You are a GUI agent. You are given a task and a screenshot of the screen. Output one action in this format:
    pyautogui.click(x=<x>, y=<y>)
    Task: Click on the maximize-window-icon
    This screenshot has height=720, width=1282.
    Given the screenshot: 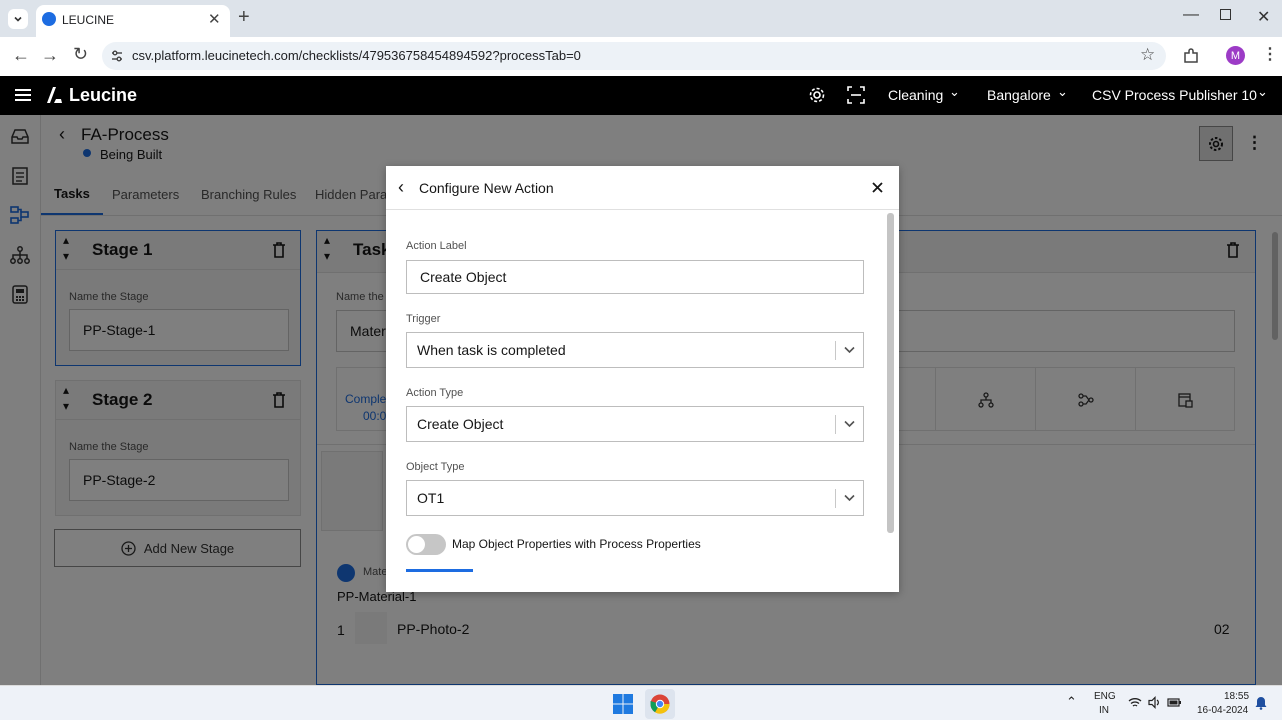 What is the action you would take?
    pyautogui.click(x=1225, y=14)
    